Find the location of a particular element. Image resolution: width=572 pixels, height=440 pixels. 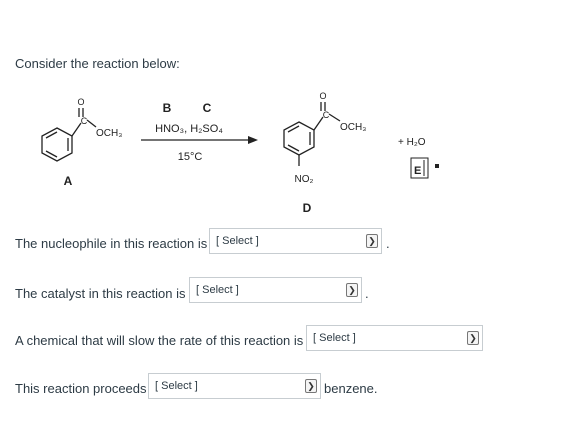

catalyst-select-value: [ Select ] is located at coordinates (217, 290).